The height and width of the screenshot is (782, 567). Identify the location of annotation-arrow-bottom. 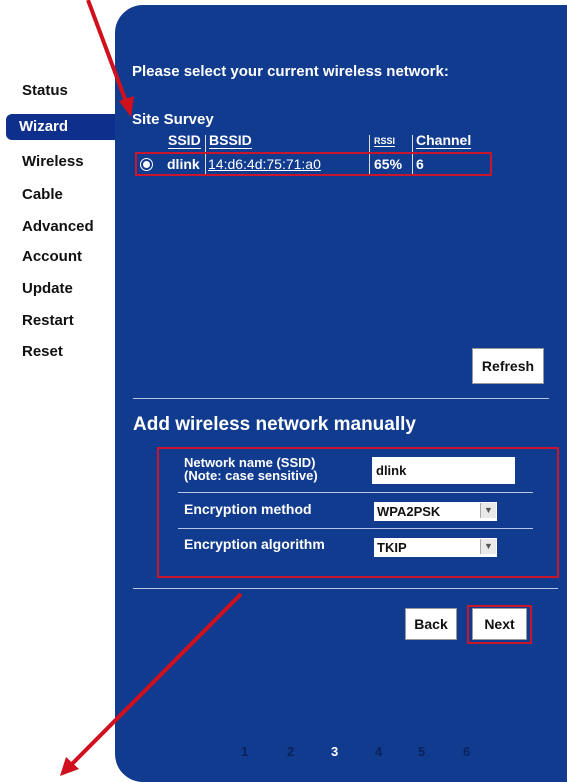
(153, 682).